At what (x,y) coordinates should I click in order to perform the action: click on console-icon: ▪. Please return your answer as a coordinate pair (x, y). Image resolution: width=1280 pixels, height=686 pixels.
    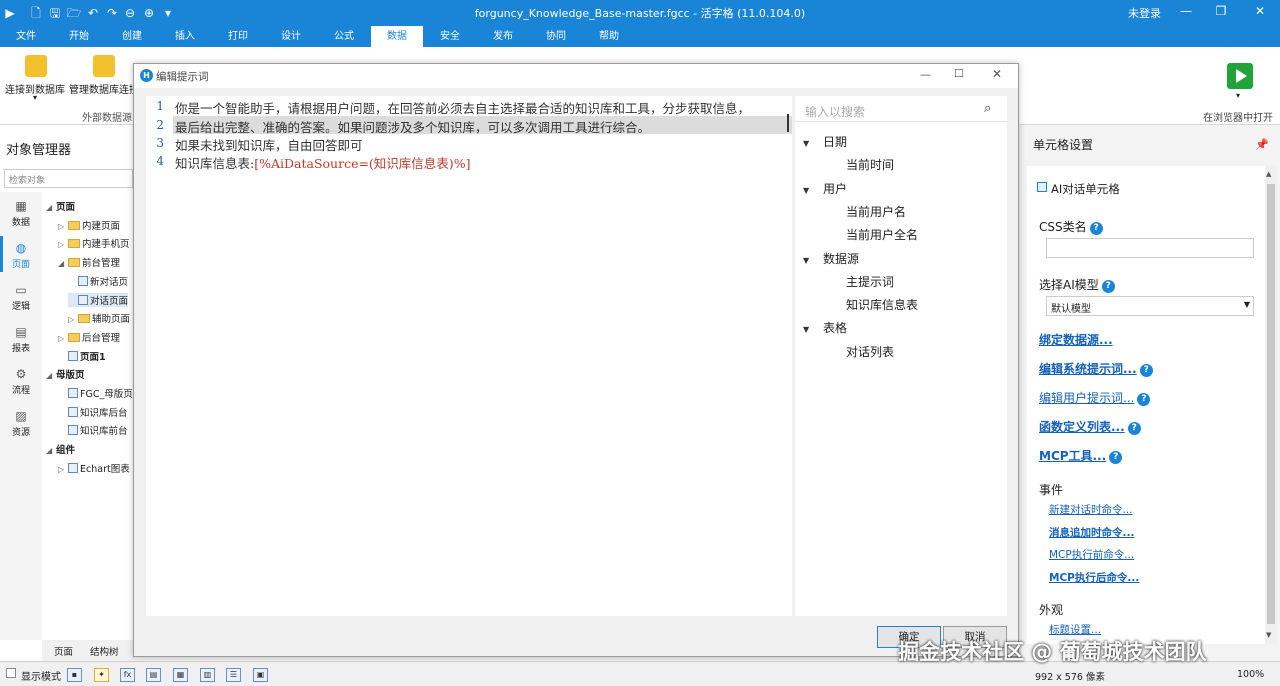
    Looking at the image, I should click on (74, 675).